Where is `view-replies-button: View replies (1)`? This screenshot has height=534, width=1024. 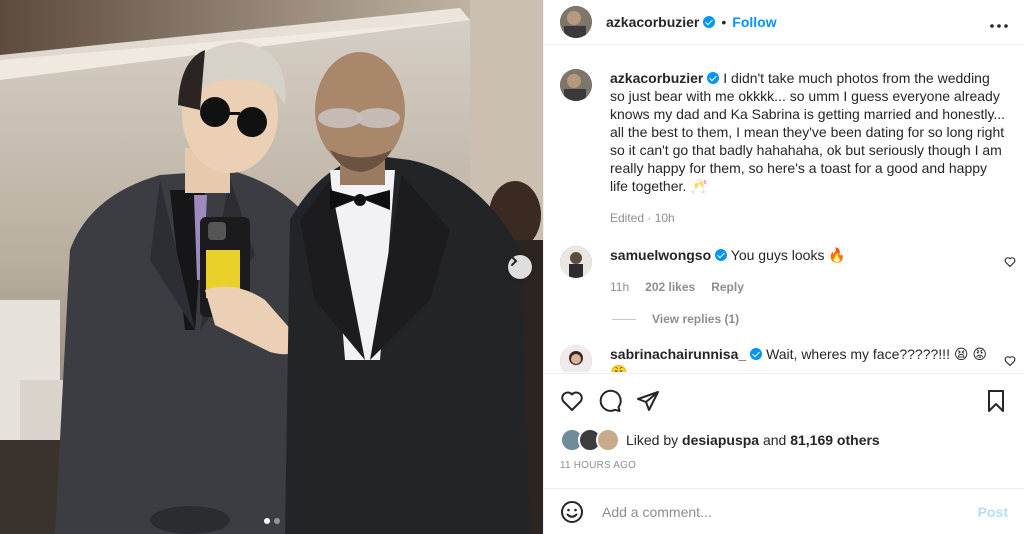 view-replies-button: View replies (1) is located at coordinates (818, 319).